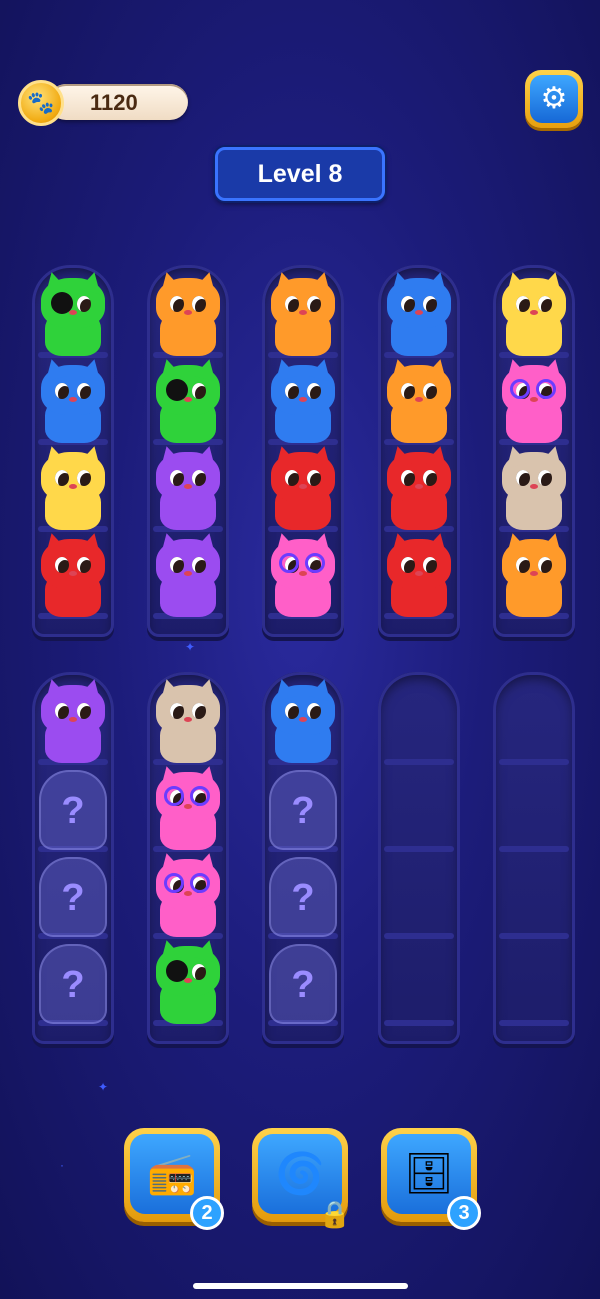 This screenshot has width=600, height=1299. Describe the element at coordinates (300, 1286) in the screenshot. I see `home-indicator` at that location.